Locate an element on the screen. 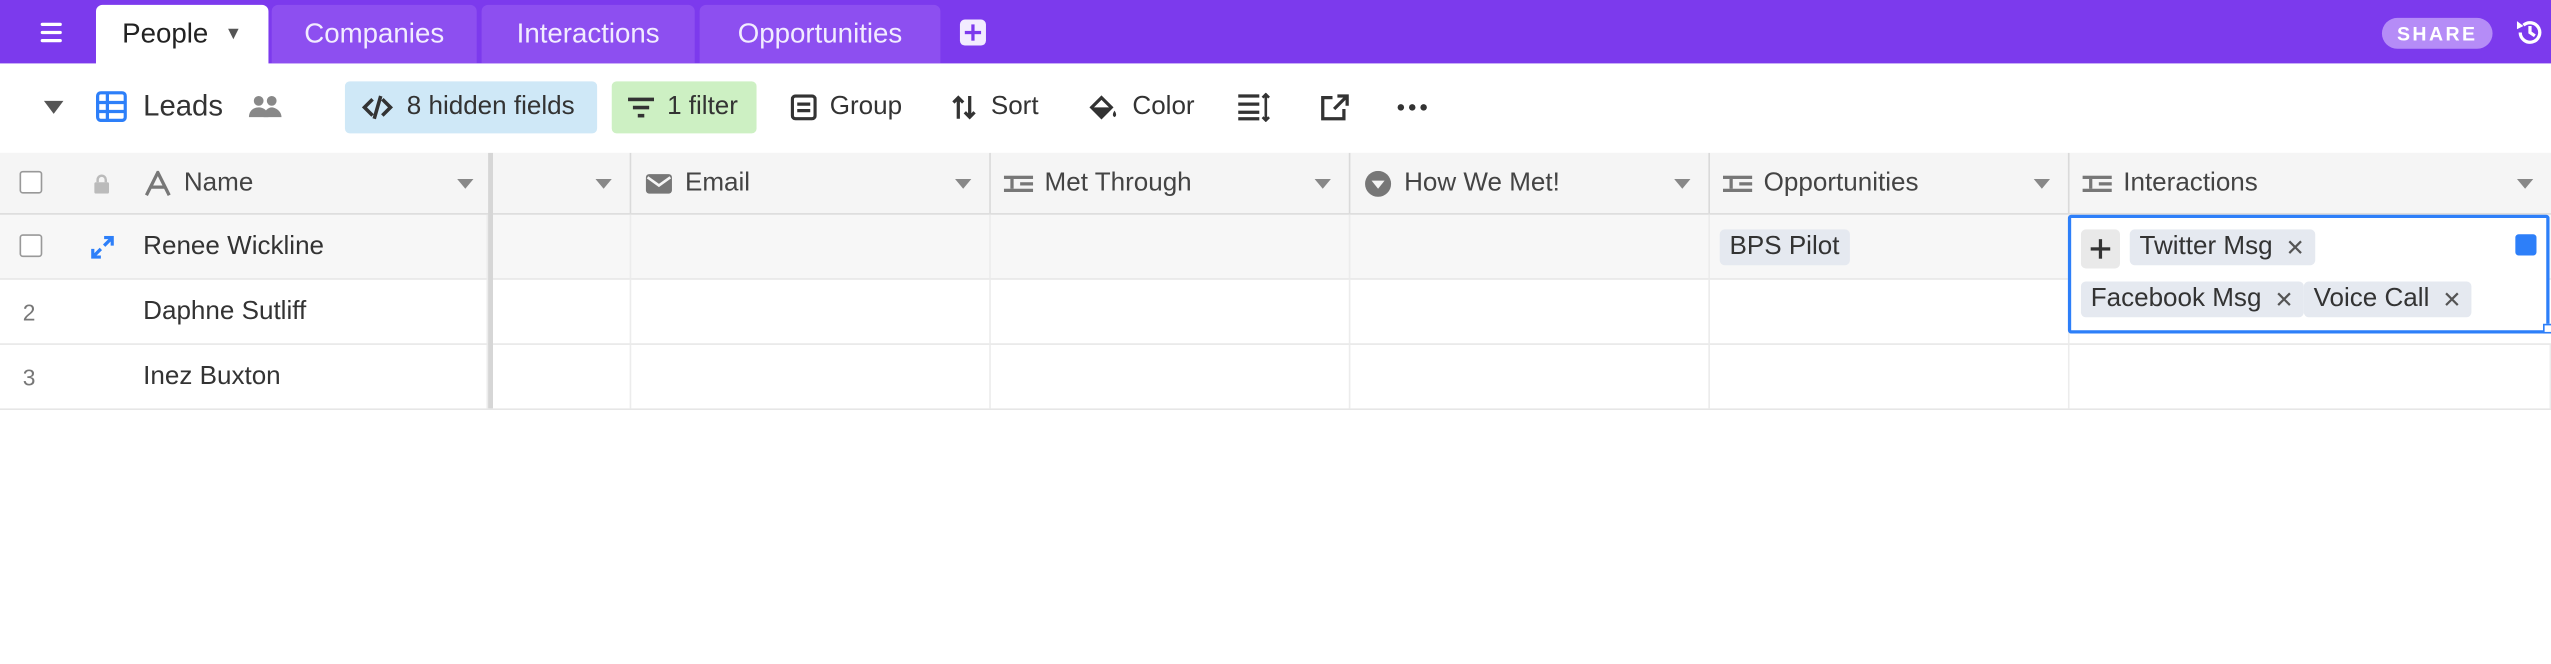 Image resolution: width=2551 pixels, height=664 pixels. tab-label: Companies is located at coordinates (374, 33).